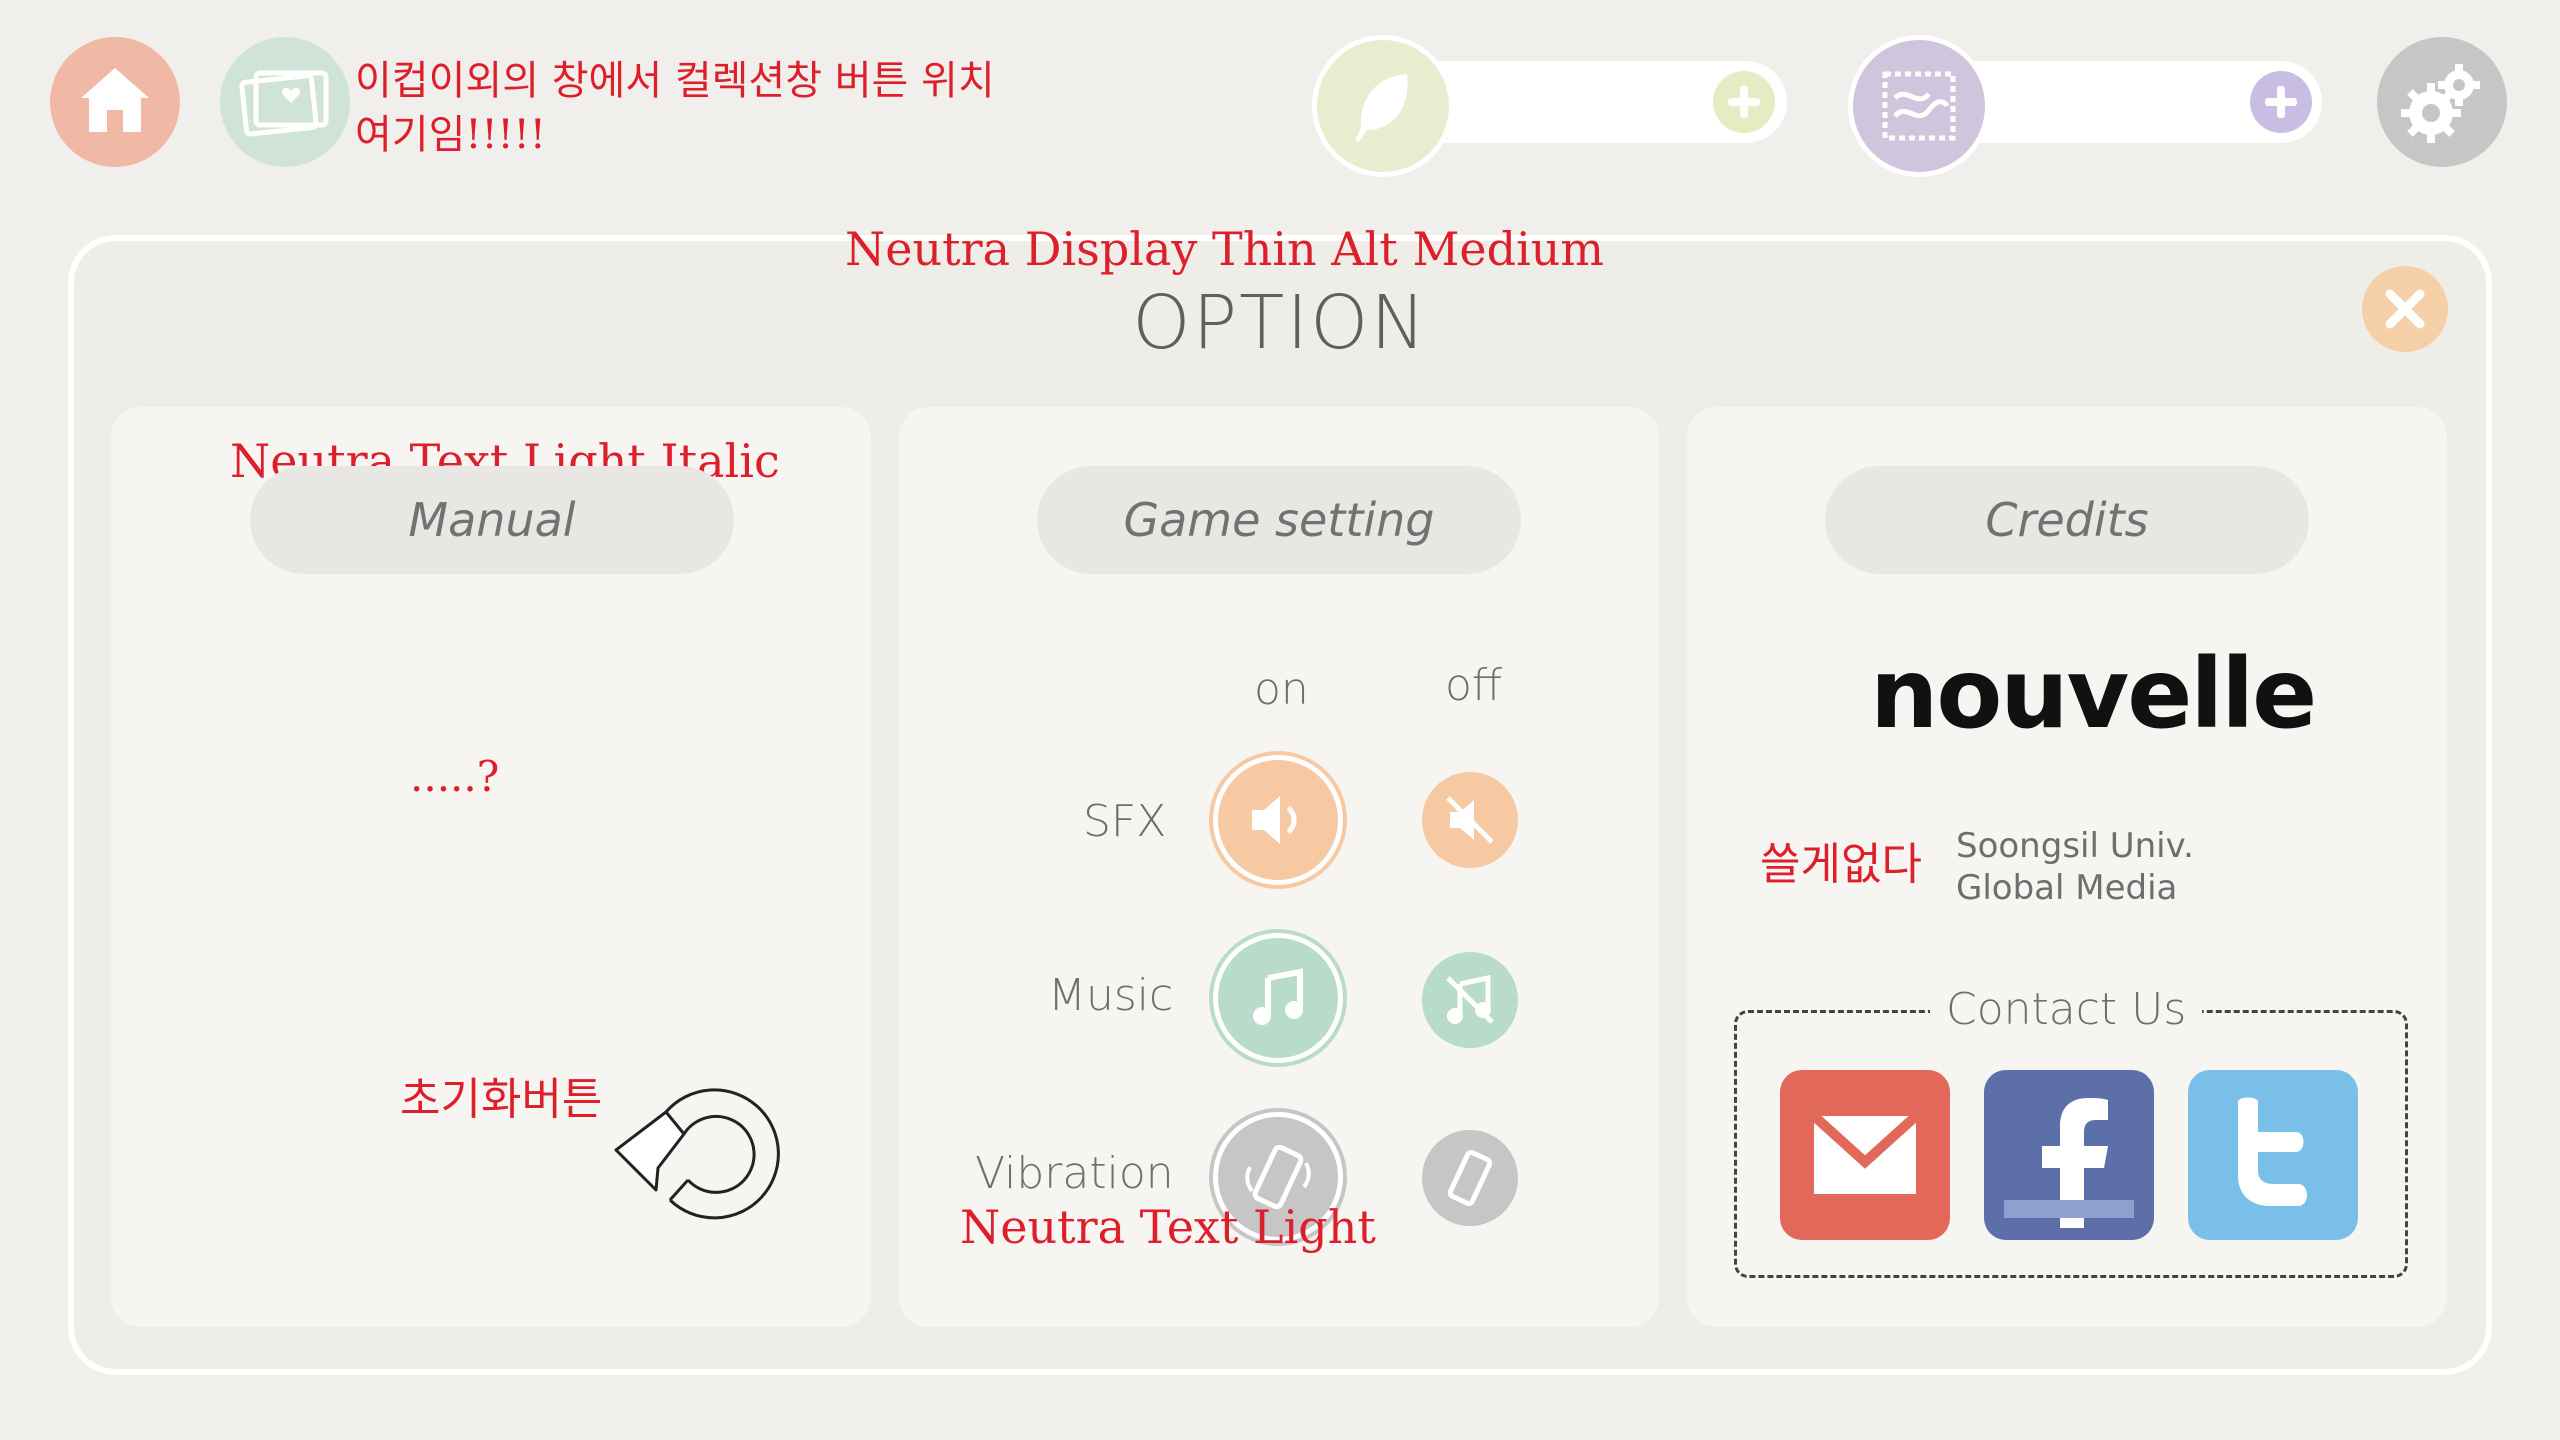 The width and height of the screenshot is (2560, 1440). I want to click on credits-button: Credits, so click(2067, 520).